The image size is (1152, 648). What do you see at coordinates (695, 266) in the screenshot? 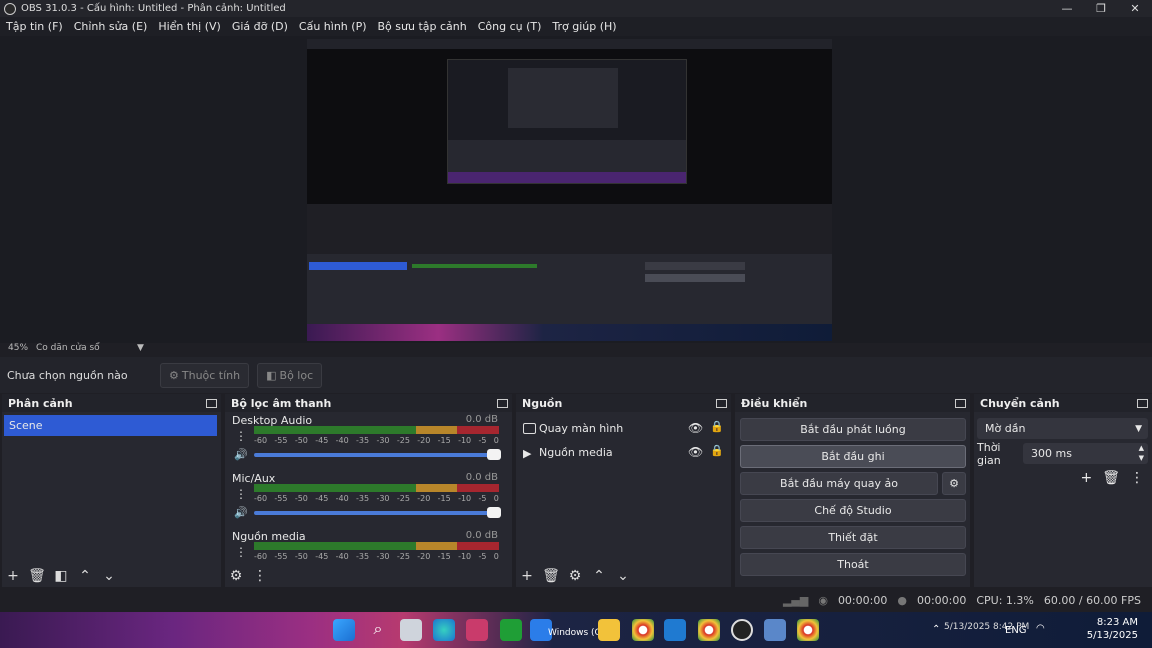
I see `preview-mini-btn` at bounding box center [695, 266].